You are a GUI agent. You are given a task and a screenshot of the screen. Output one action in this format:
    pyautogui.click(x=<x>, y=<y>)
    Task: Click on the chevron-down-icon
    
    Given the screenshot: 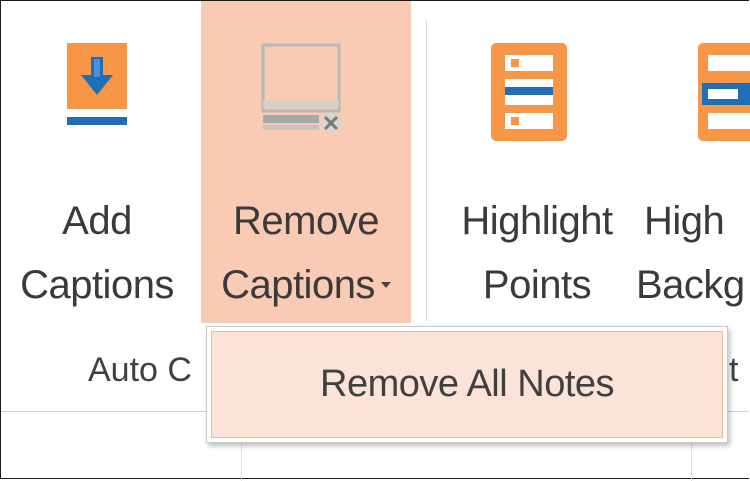 What is the action you would take?
    pyautogui.click(x=385, y=285)
    